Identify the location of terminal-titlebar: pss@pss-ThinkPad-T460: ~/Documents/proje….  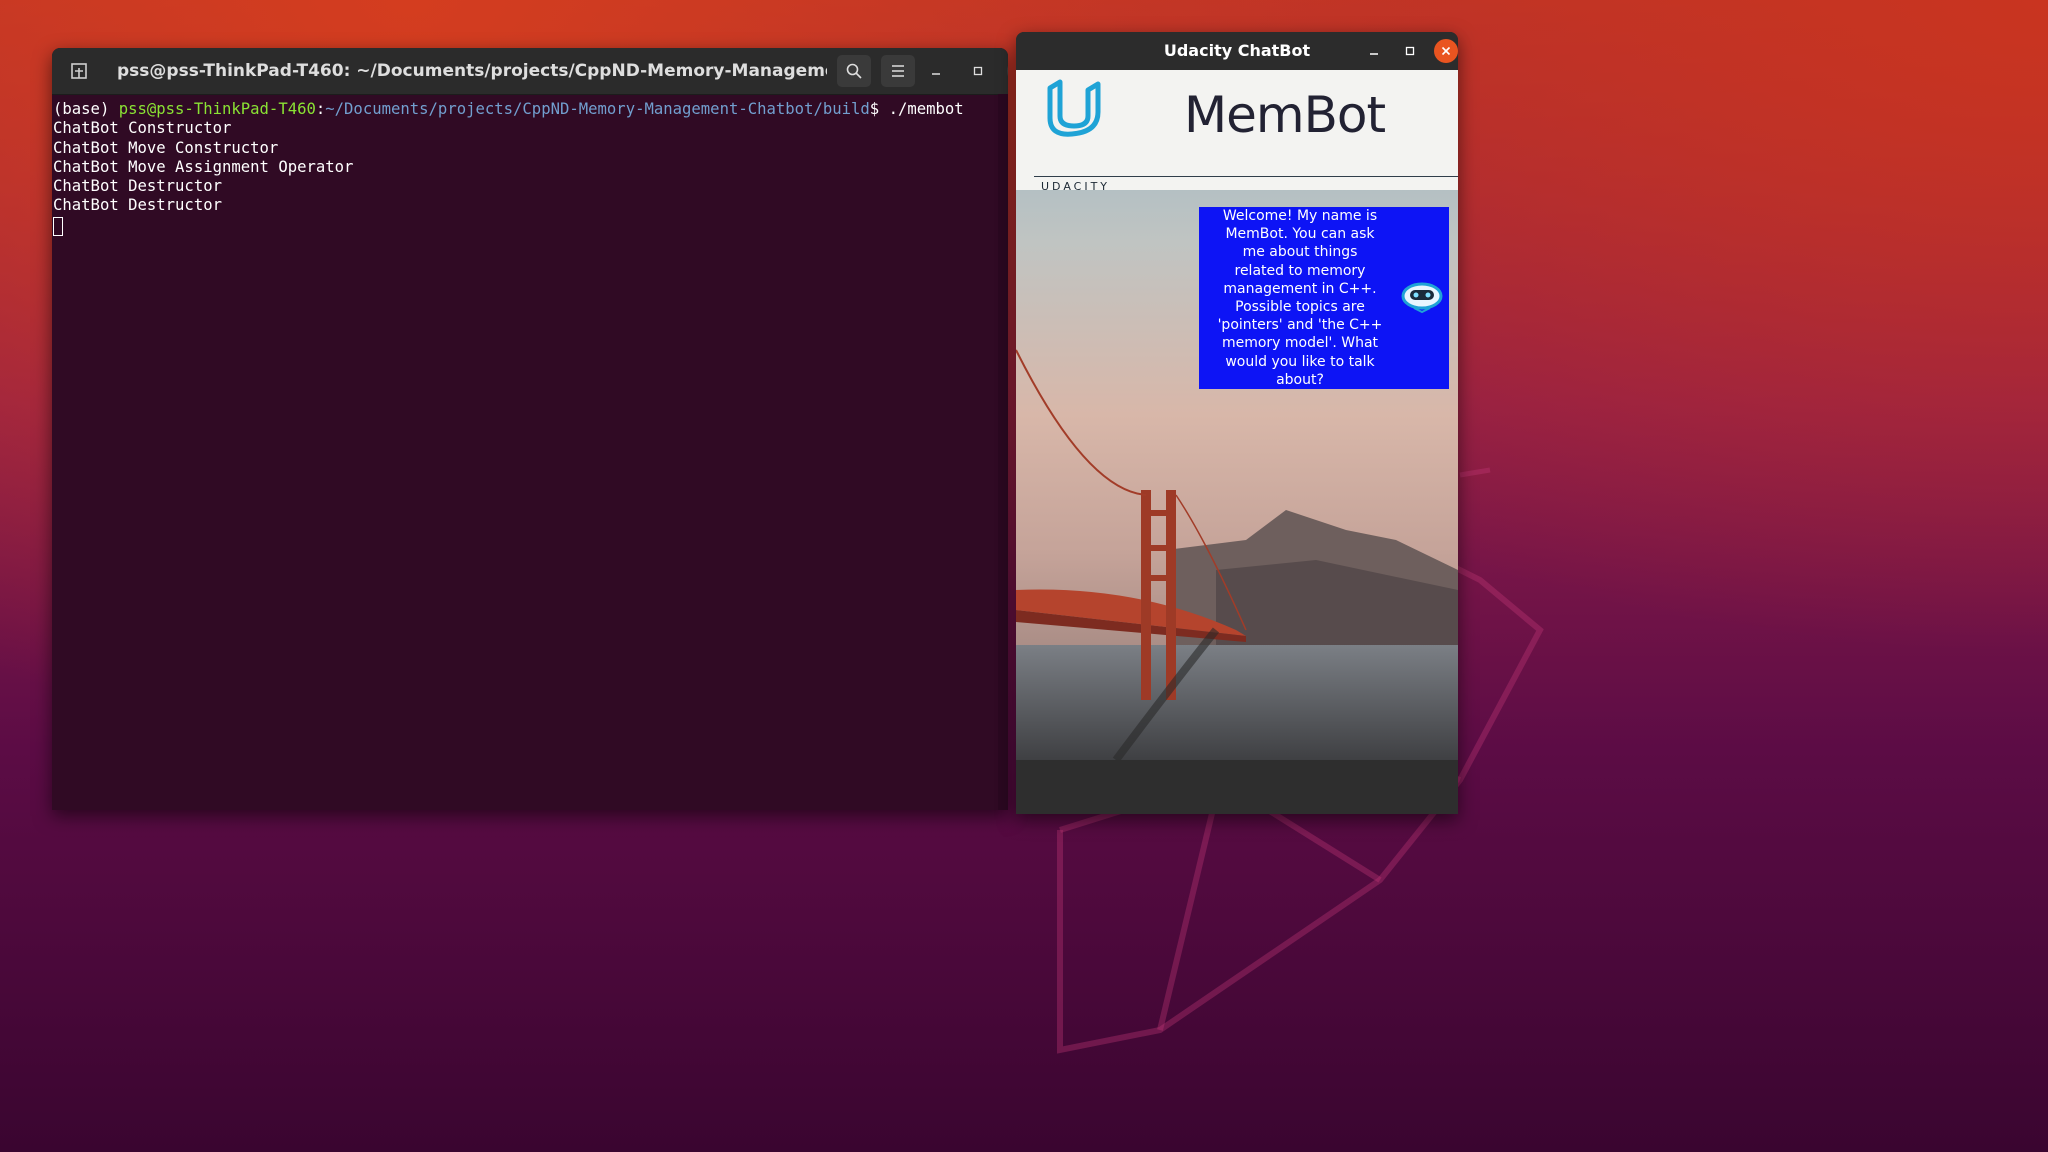
(530, 71).